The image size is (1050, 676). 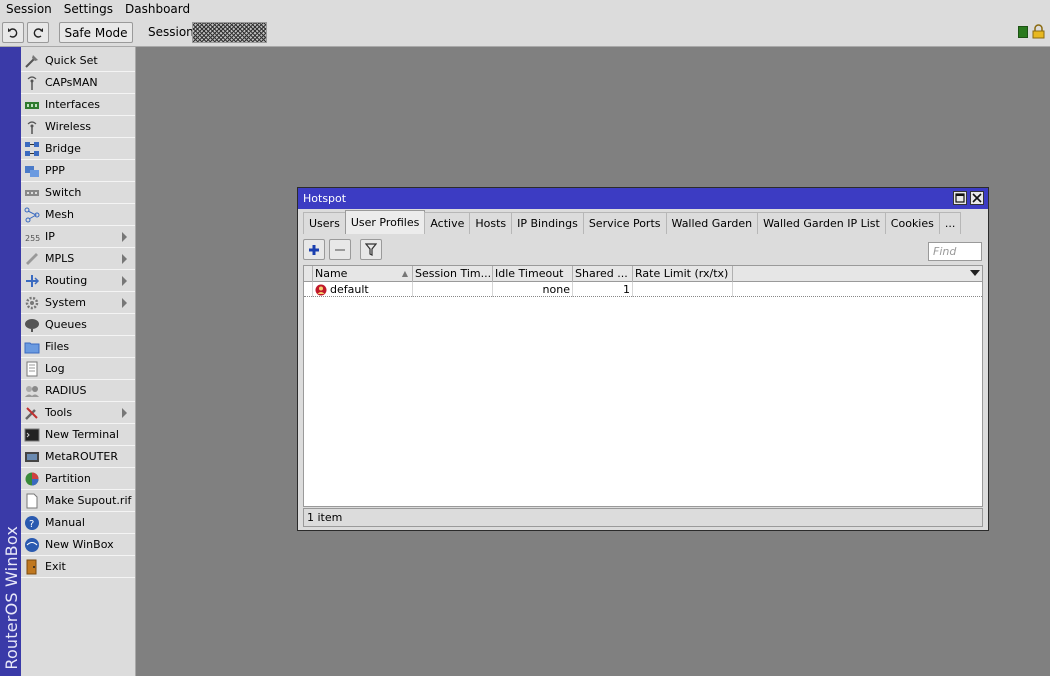 I want to click on redo-icon, so click(x=38, y=32).